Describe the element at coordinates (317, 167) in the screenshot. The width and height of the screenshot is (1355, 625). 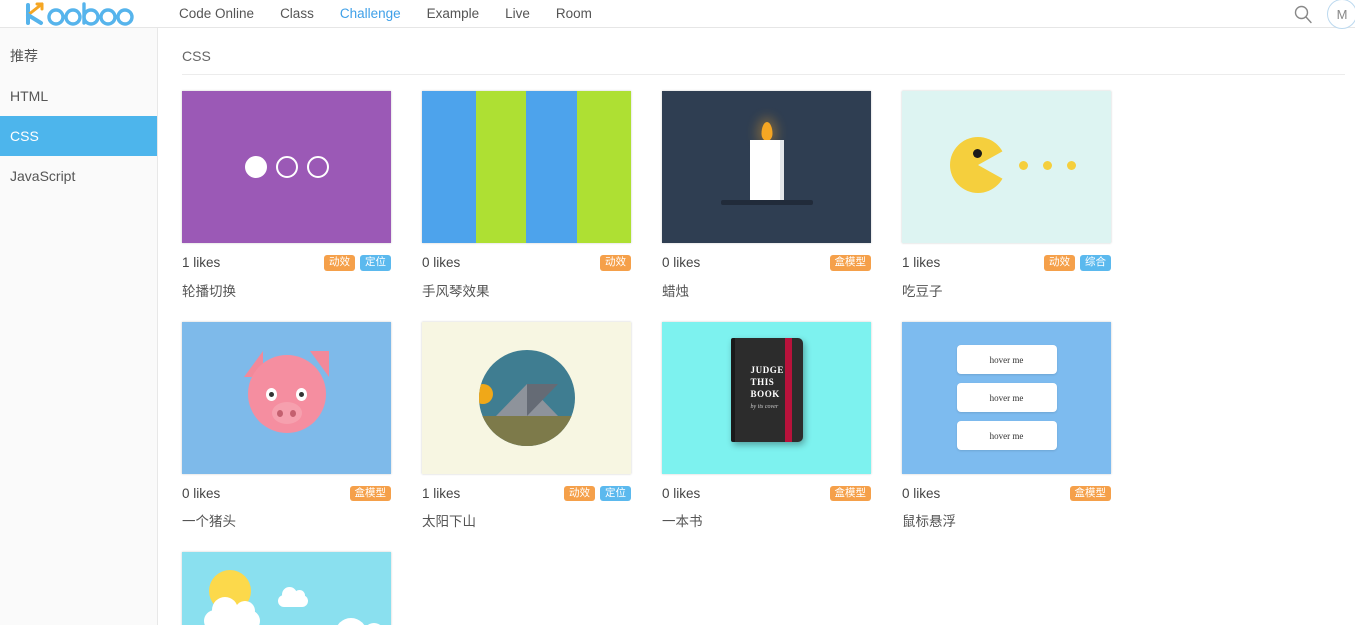
I see `carousel-dot` at that location.